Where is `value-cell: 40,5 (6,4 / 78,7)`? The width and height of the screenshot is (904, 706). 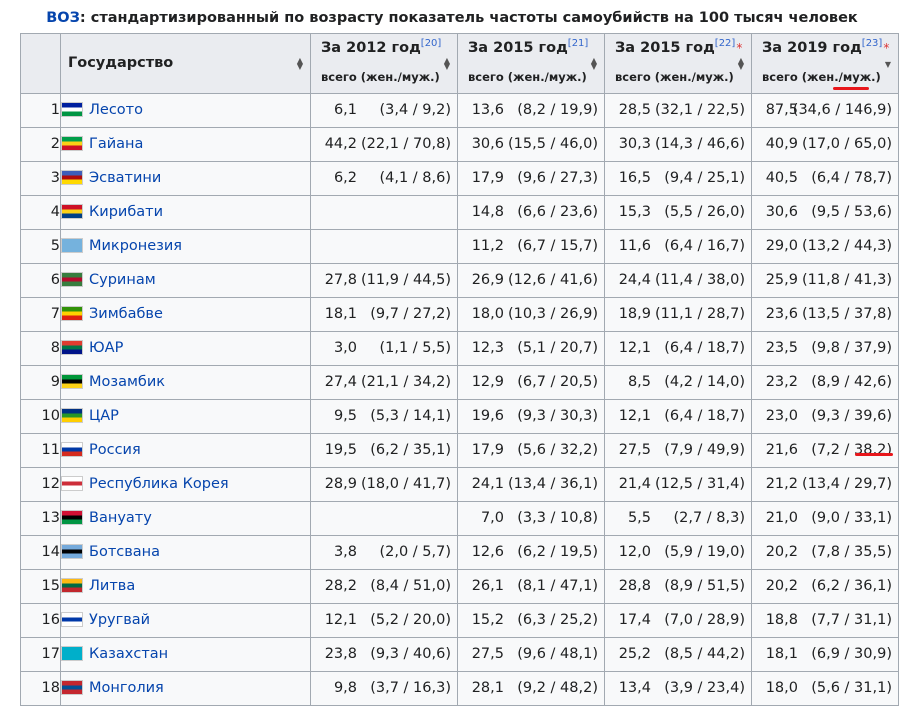 value-cell: 40,5 (6,4 / 78,7) is located at coordinates (825, 178).